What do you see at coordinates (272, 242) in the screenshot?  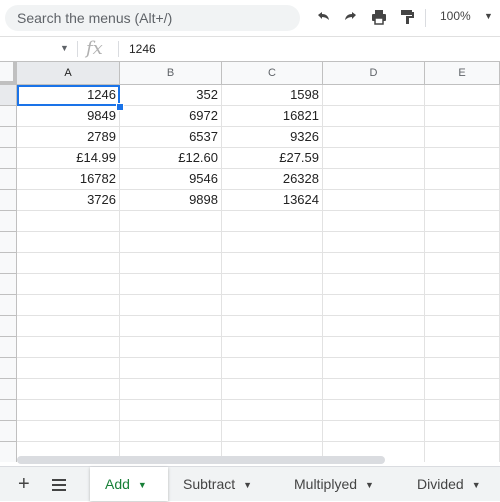 I see `cell-c8` at bounding box center [272, 242].